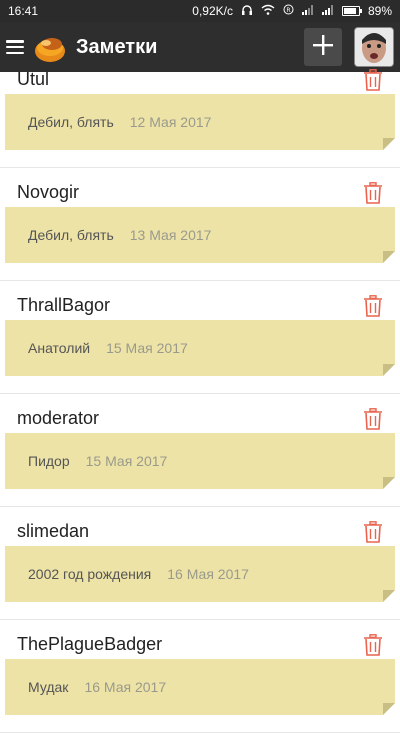 Image resolution: width=400 pixels, height=750 pixels. Describe the element at coordinates (59, 348) in the screenshot. I see `note-text: Анатолий` at that location.